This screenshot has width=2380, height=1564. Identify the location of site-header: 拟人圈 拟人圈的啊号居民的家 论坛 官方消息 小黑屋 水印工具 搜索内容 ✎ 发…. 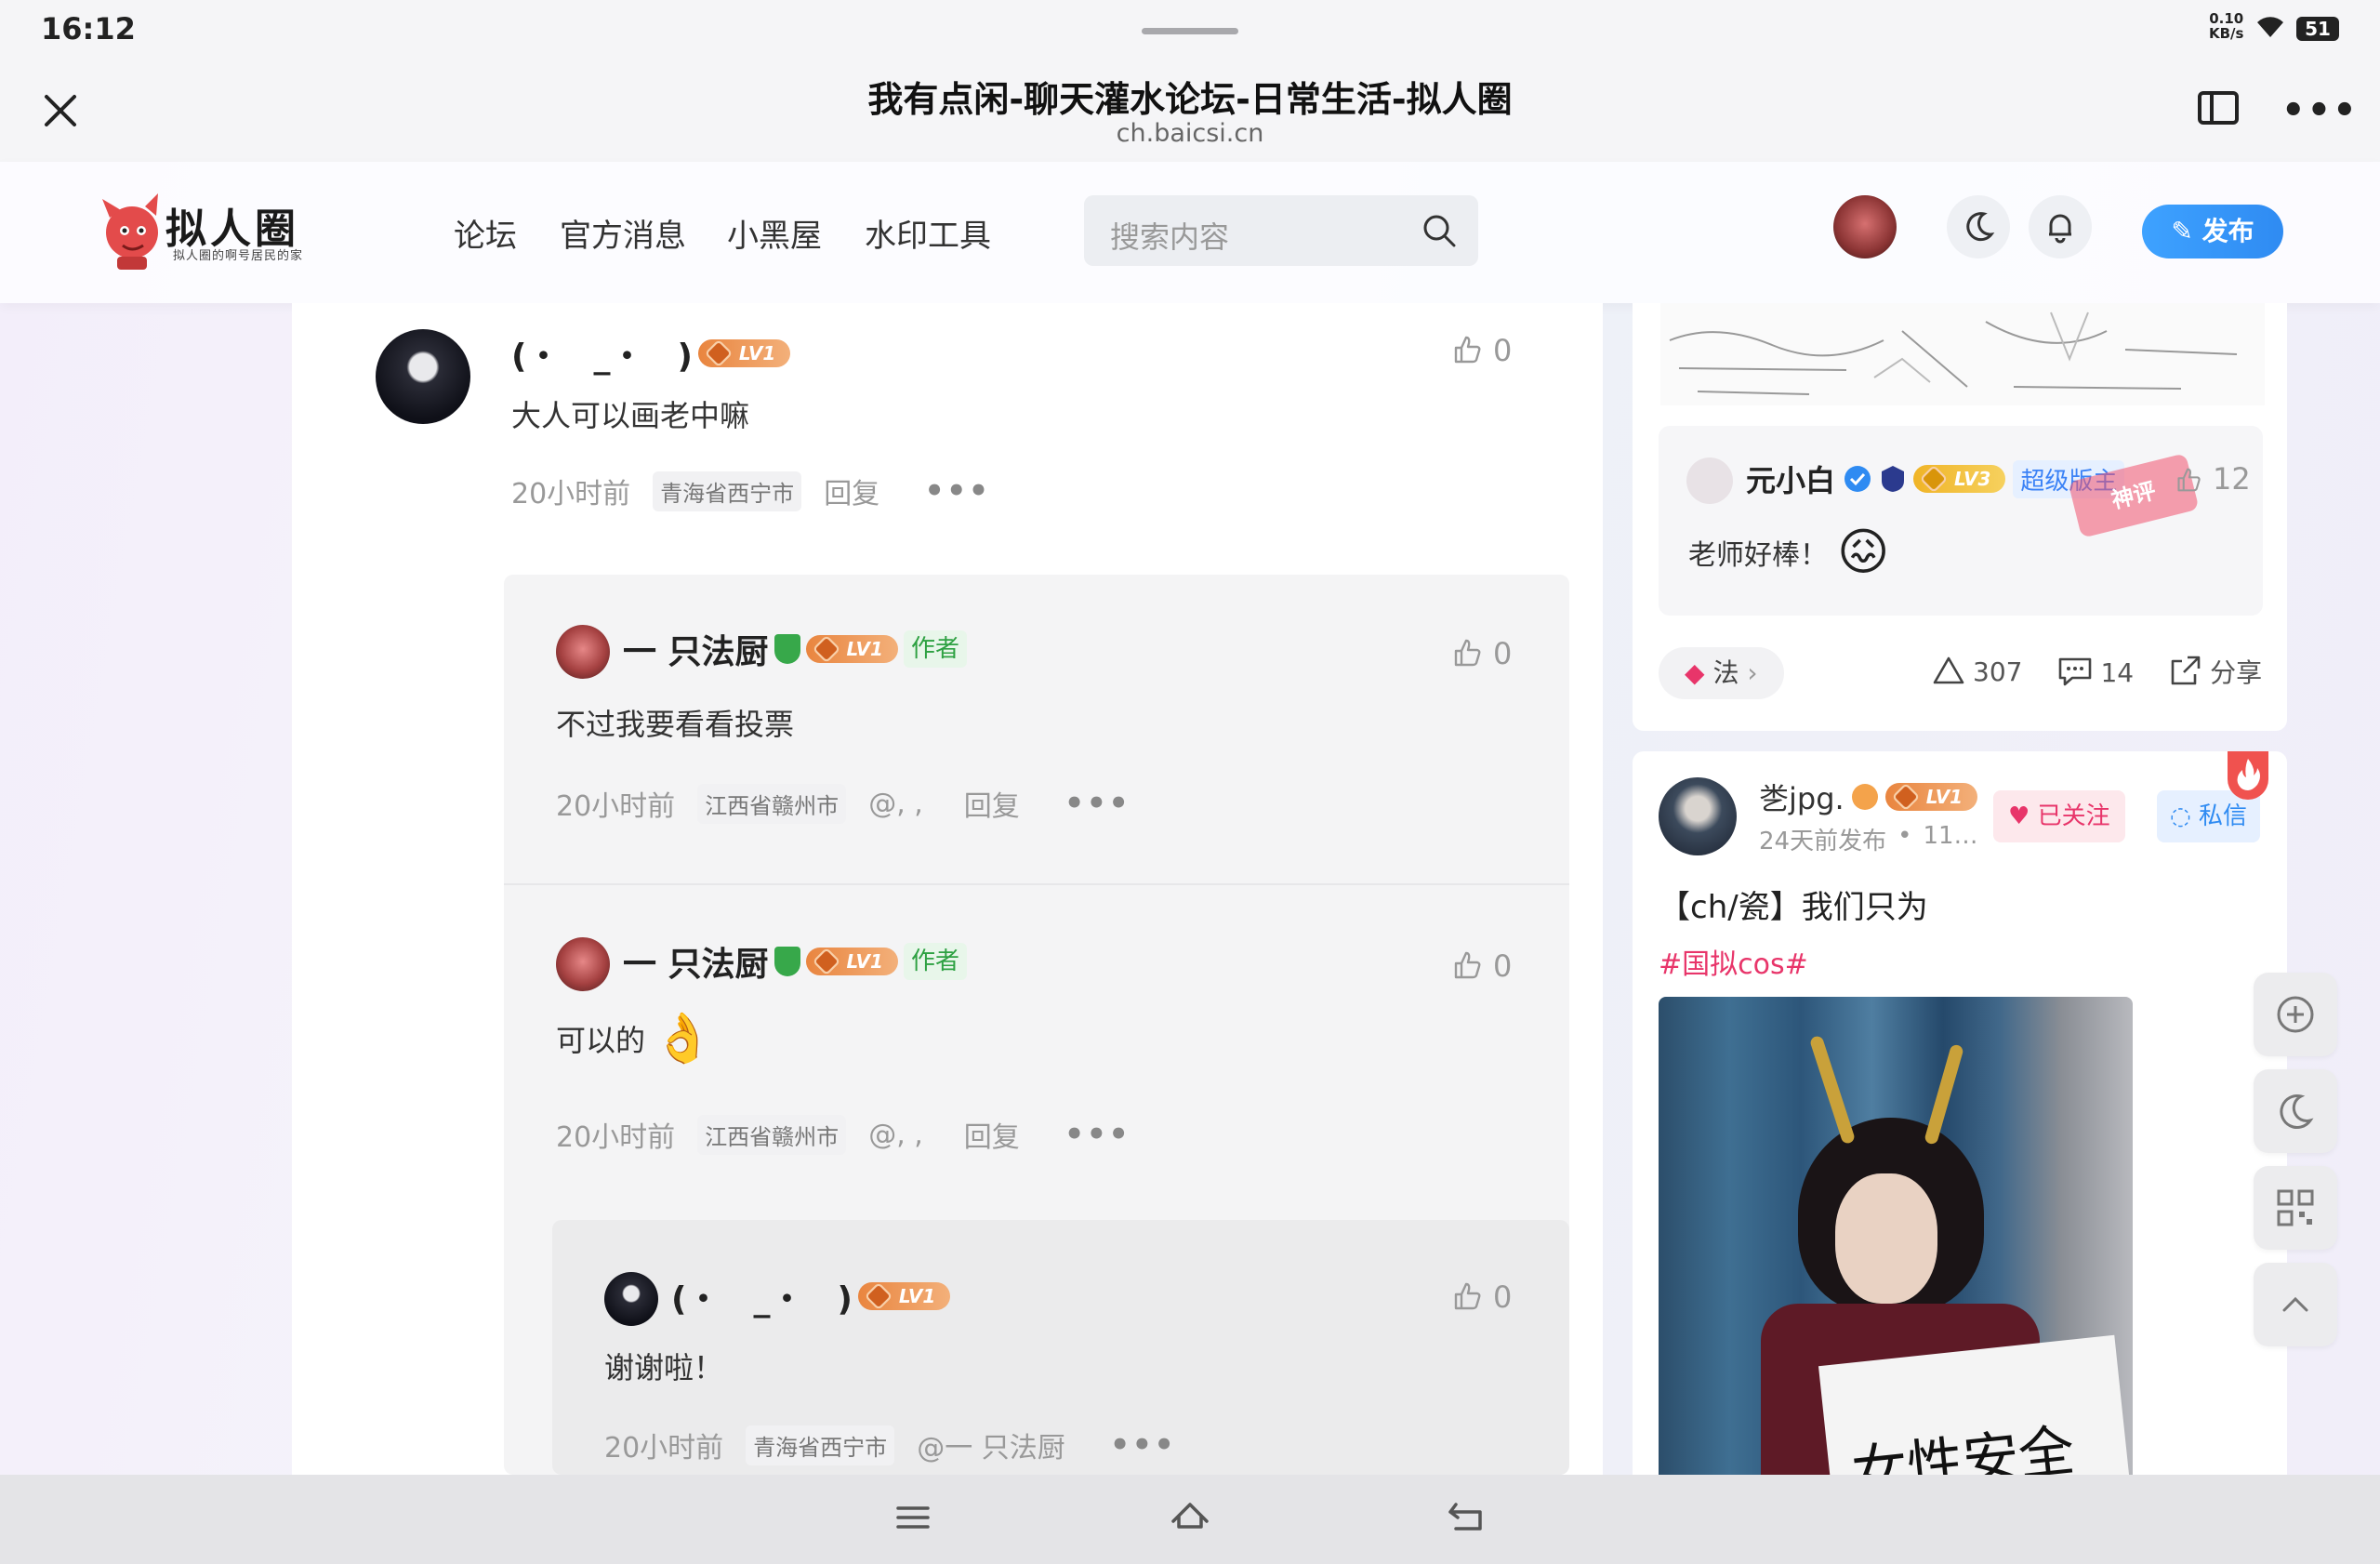
(1190, 232).